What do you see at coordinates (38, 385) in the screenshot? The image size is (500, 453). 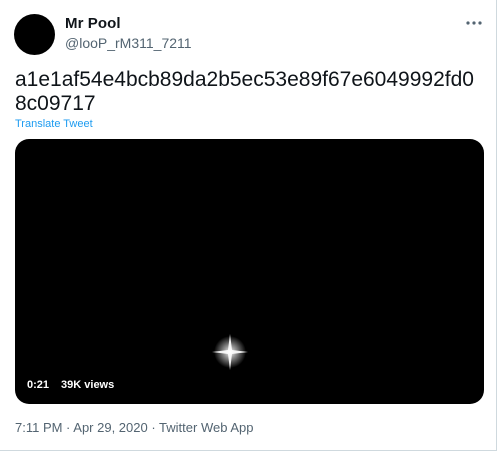 I see `video-duration: 0:21` at bounding box center [38, 385].